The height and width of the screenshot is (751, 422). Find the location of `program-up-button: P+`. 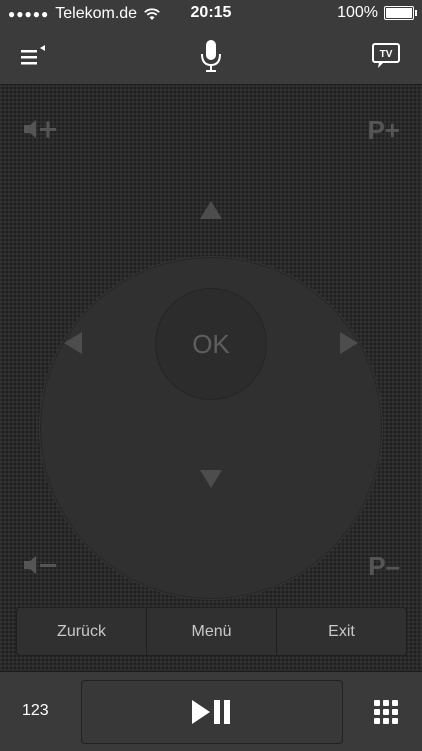

program-up-button: P+ is located at coordinates (383, 130).